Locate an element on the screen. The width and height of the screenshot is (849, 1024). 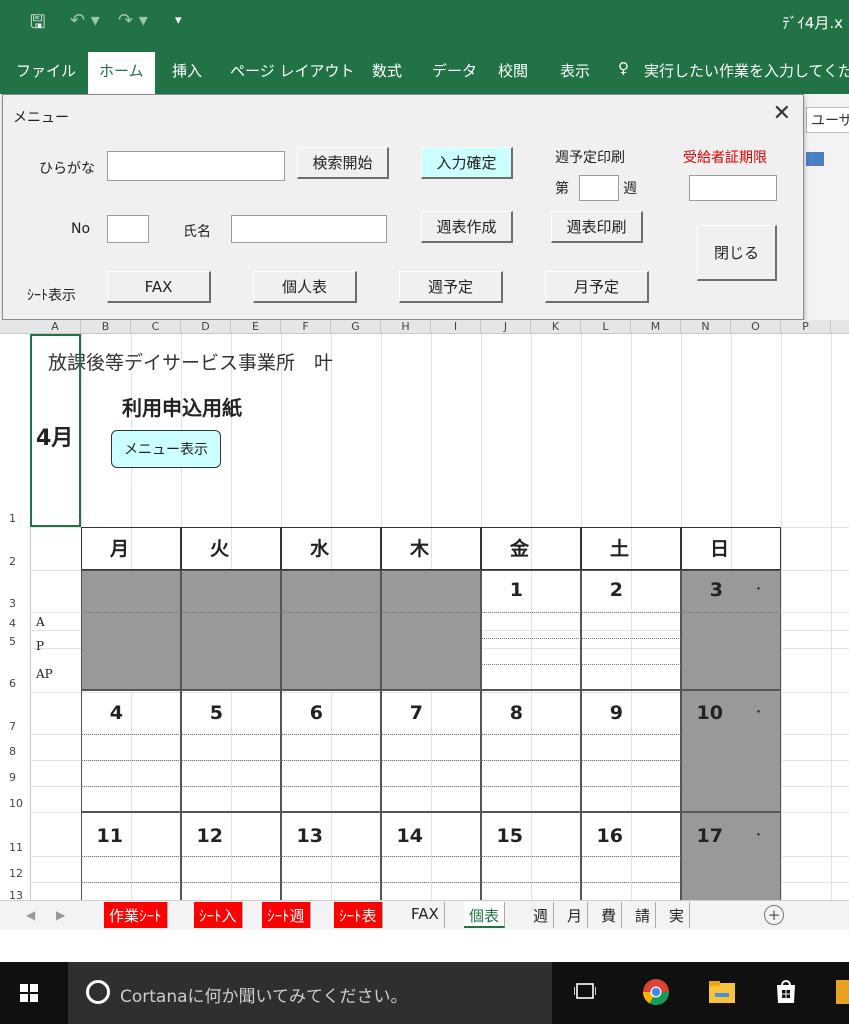
tab-page-layout: ページ レイアウト is located at coordinates (292, 70).